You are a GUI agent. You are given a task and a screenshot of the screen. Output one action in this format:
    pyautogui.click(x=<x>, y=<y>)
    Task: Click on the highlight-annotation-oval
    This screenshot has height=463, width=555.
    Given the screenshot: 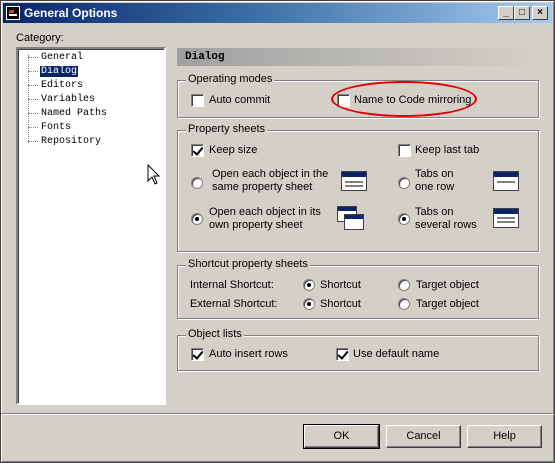 What is the action you would take?
    pyautogui.click(x=404, y=99)
    